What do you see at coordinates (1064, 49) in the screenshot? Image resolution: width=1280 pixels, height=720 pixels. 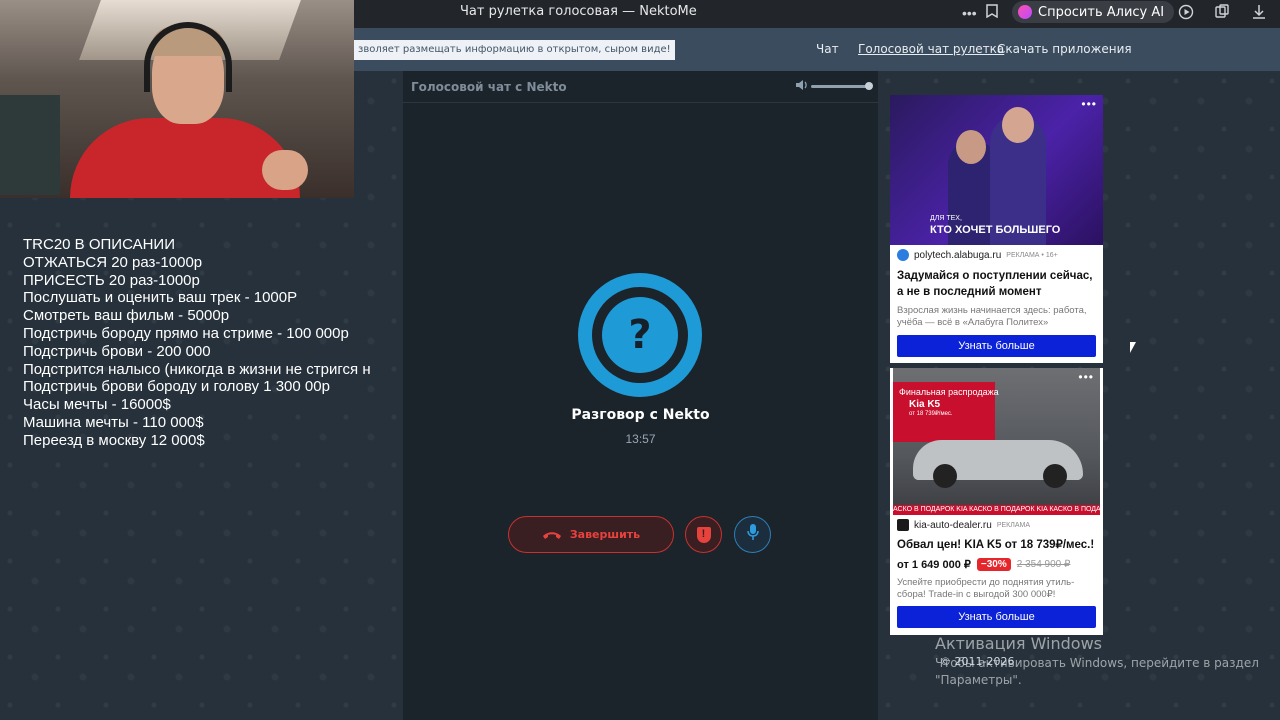 I see `nav-download-apps: Скачать приложения` at bounding box center [1064, 49].